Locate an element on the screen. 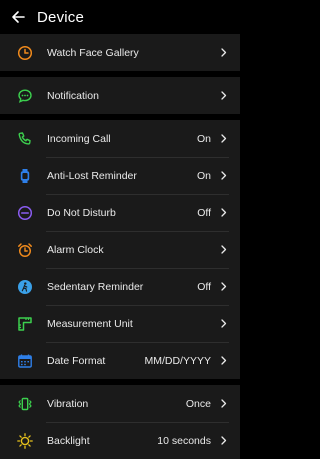 This screenshot has height=459, width=320. vibration-icon is located at coordinates (25, 404).